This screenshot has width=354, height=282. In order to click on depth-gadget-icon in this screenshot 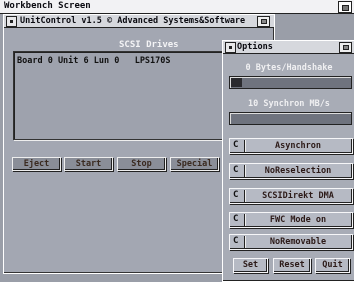, I will do `click(263, 21)`.